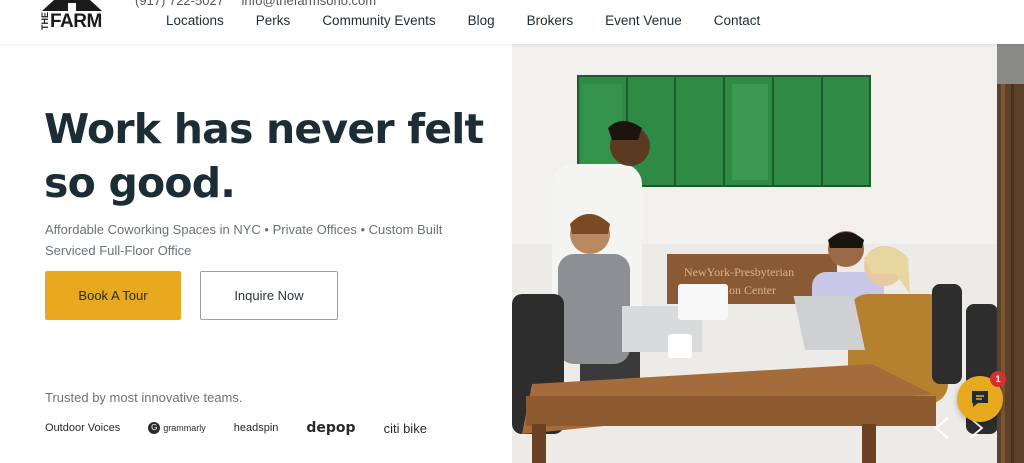 This screenshot has height=463, width=1024. Describe the element at coordinates (264, 129) in the screenshot. I see `headline-line-1: Work has never felt` at that location.